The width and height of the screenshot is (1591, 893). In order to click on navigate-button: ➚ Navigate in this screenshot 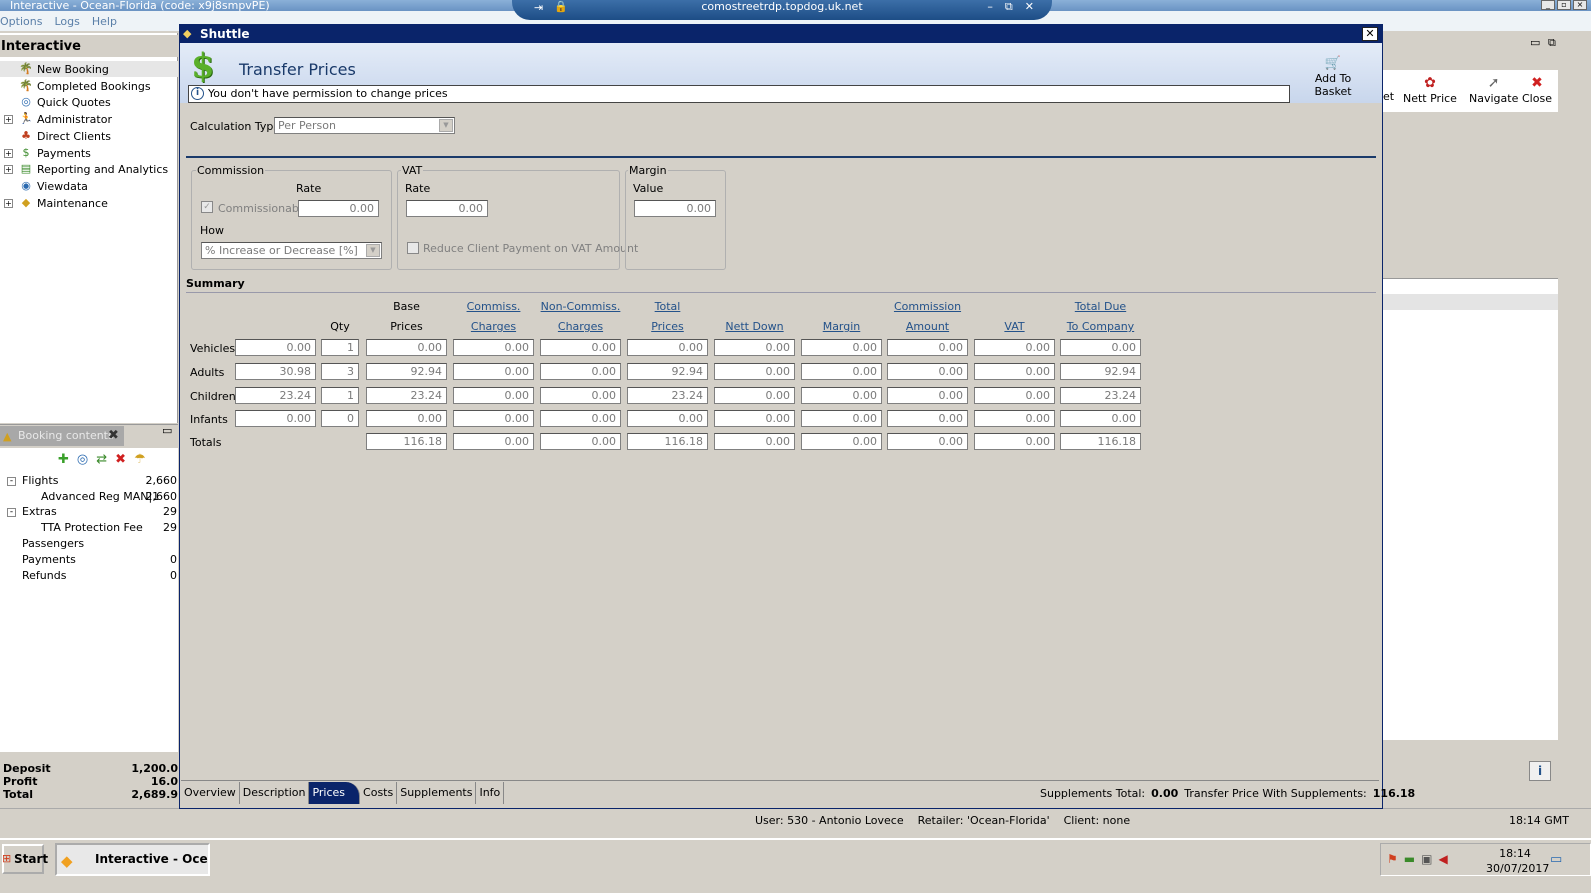, I will do `click(1493, 89)`.